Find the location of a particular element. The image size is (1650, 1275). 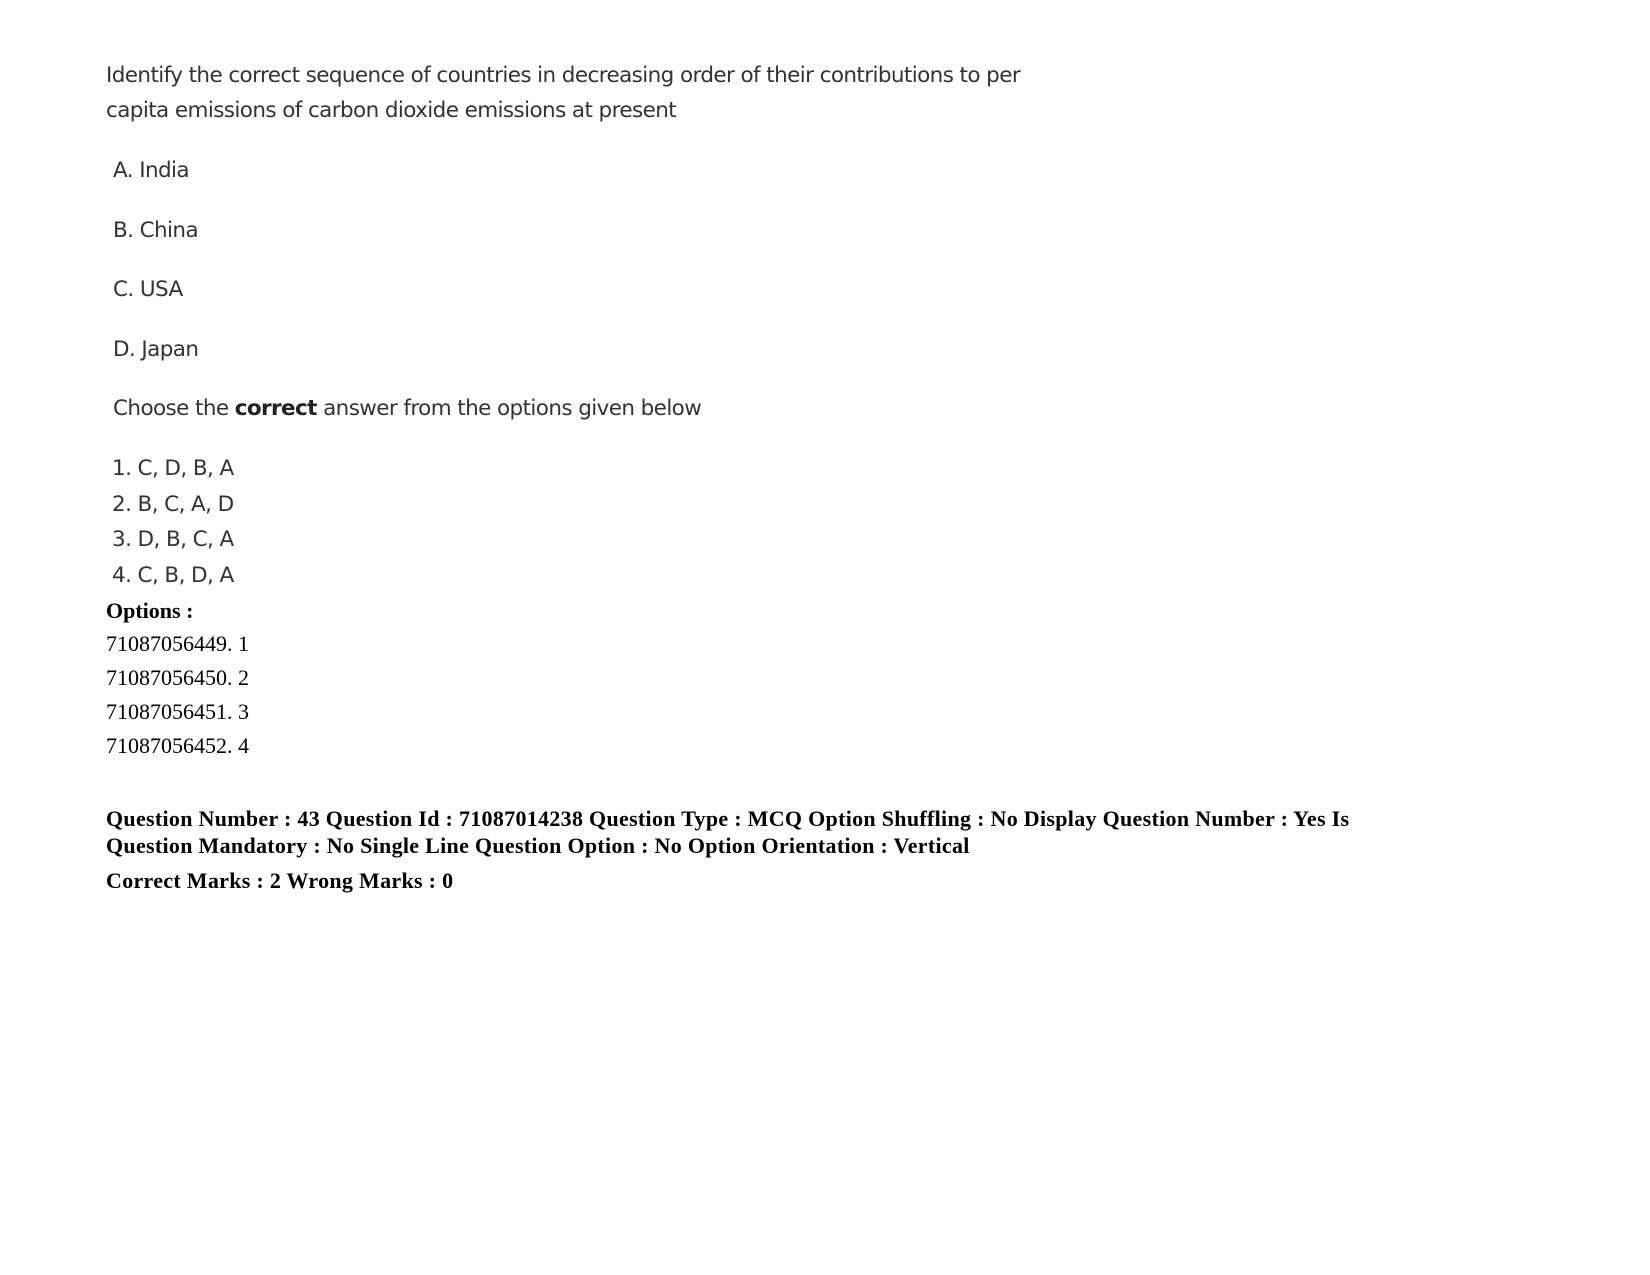

question-marks: Correct Marks : 2 Wrong Marks : 0 is located at coordinates (280, 880).